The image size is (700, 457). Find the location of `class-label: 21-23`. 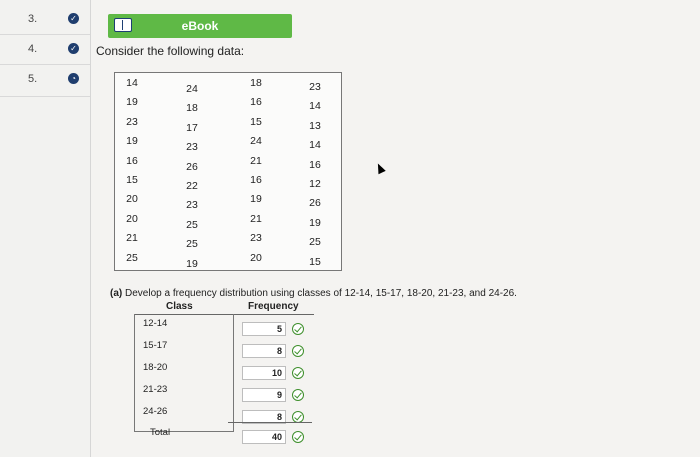

class-label: 21-23 is located at coordinates (155, 389).